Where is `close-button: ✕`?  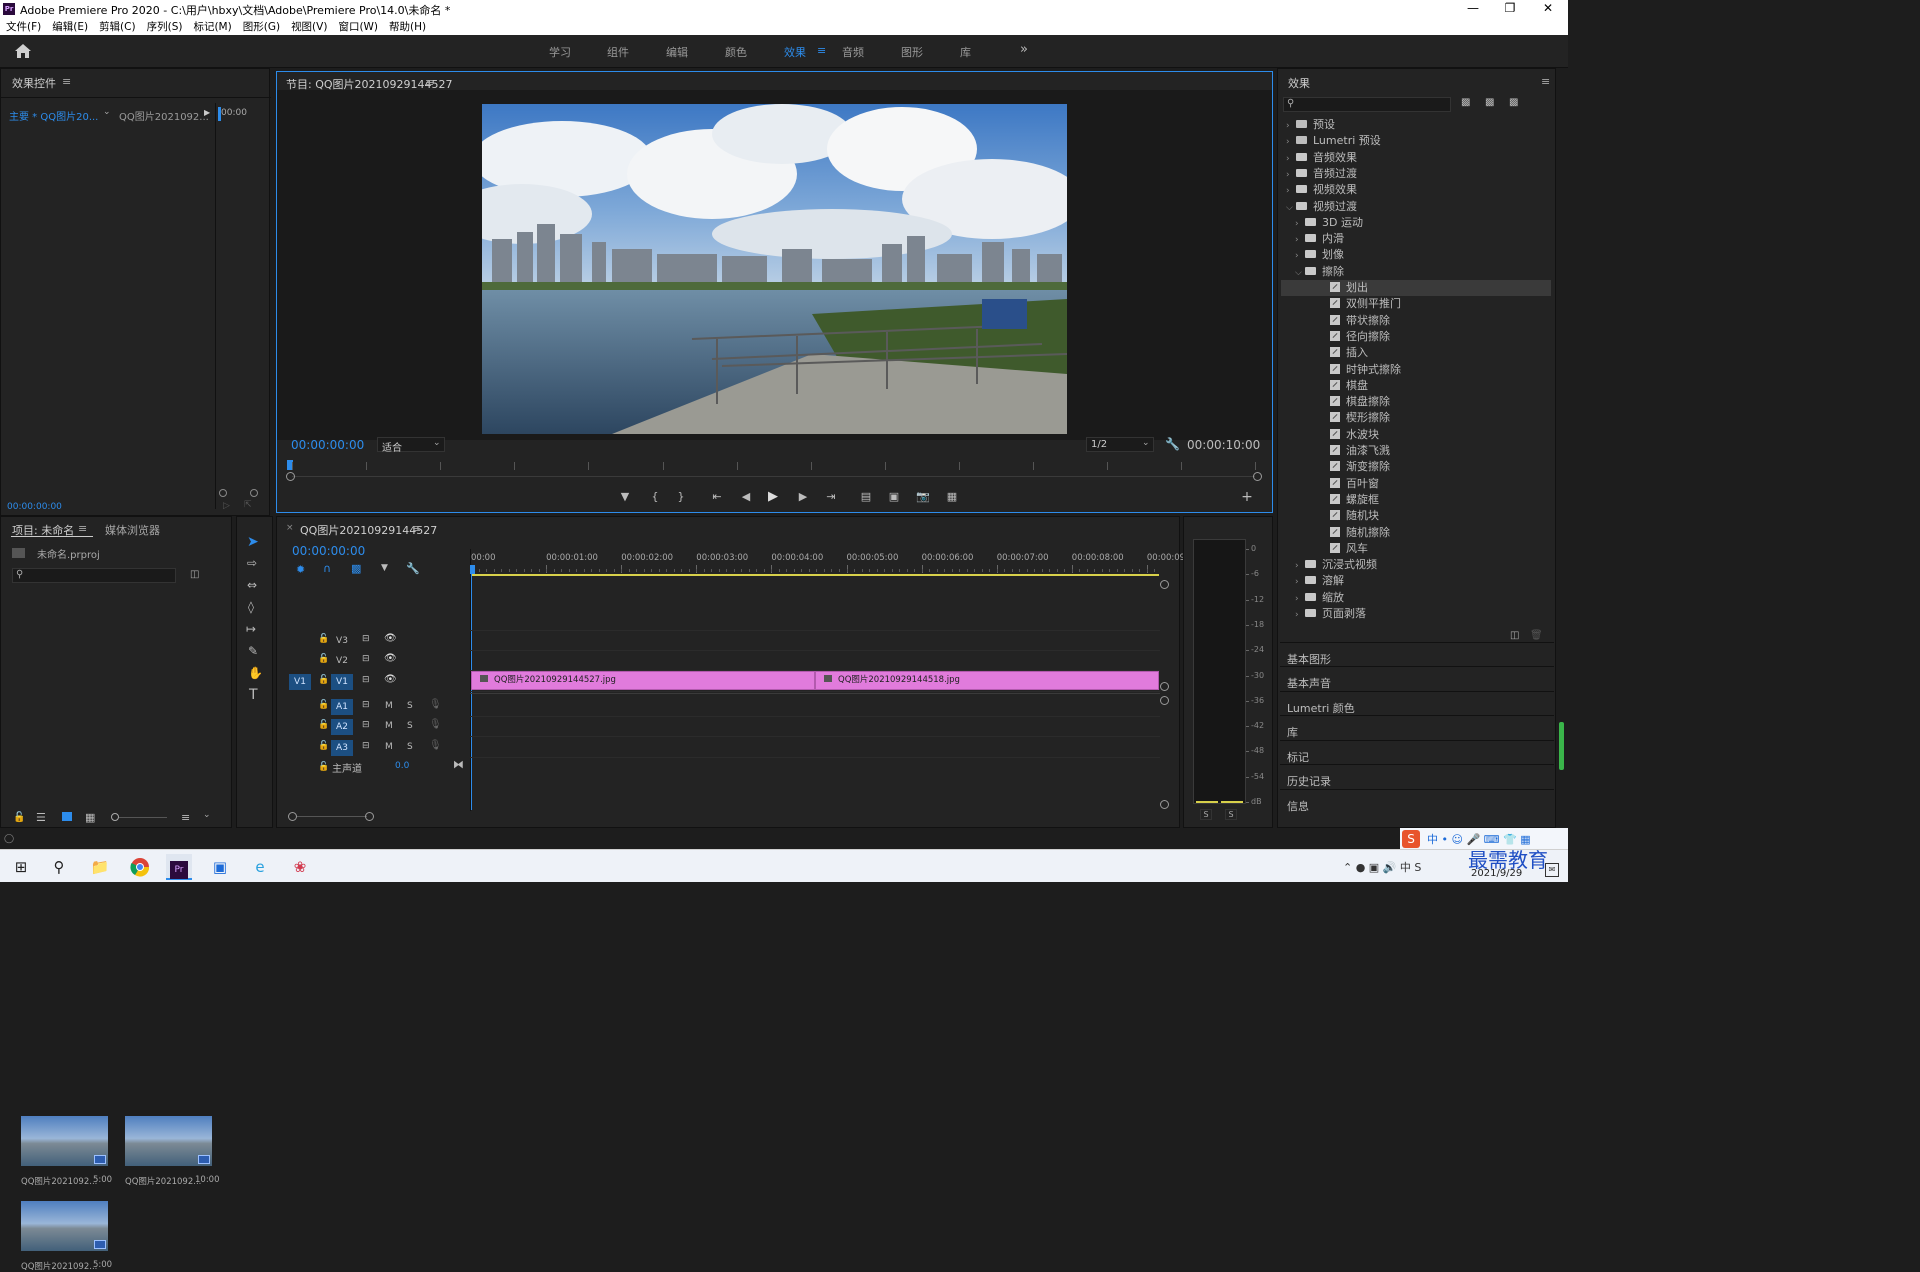 close-button: ✕ is located at coordinates (1548, 9).